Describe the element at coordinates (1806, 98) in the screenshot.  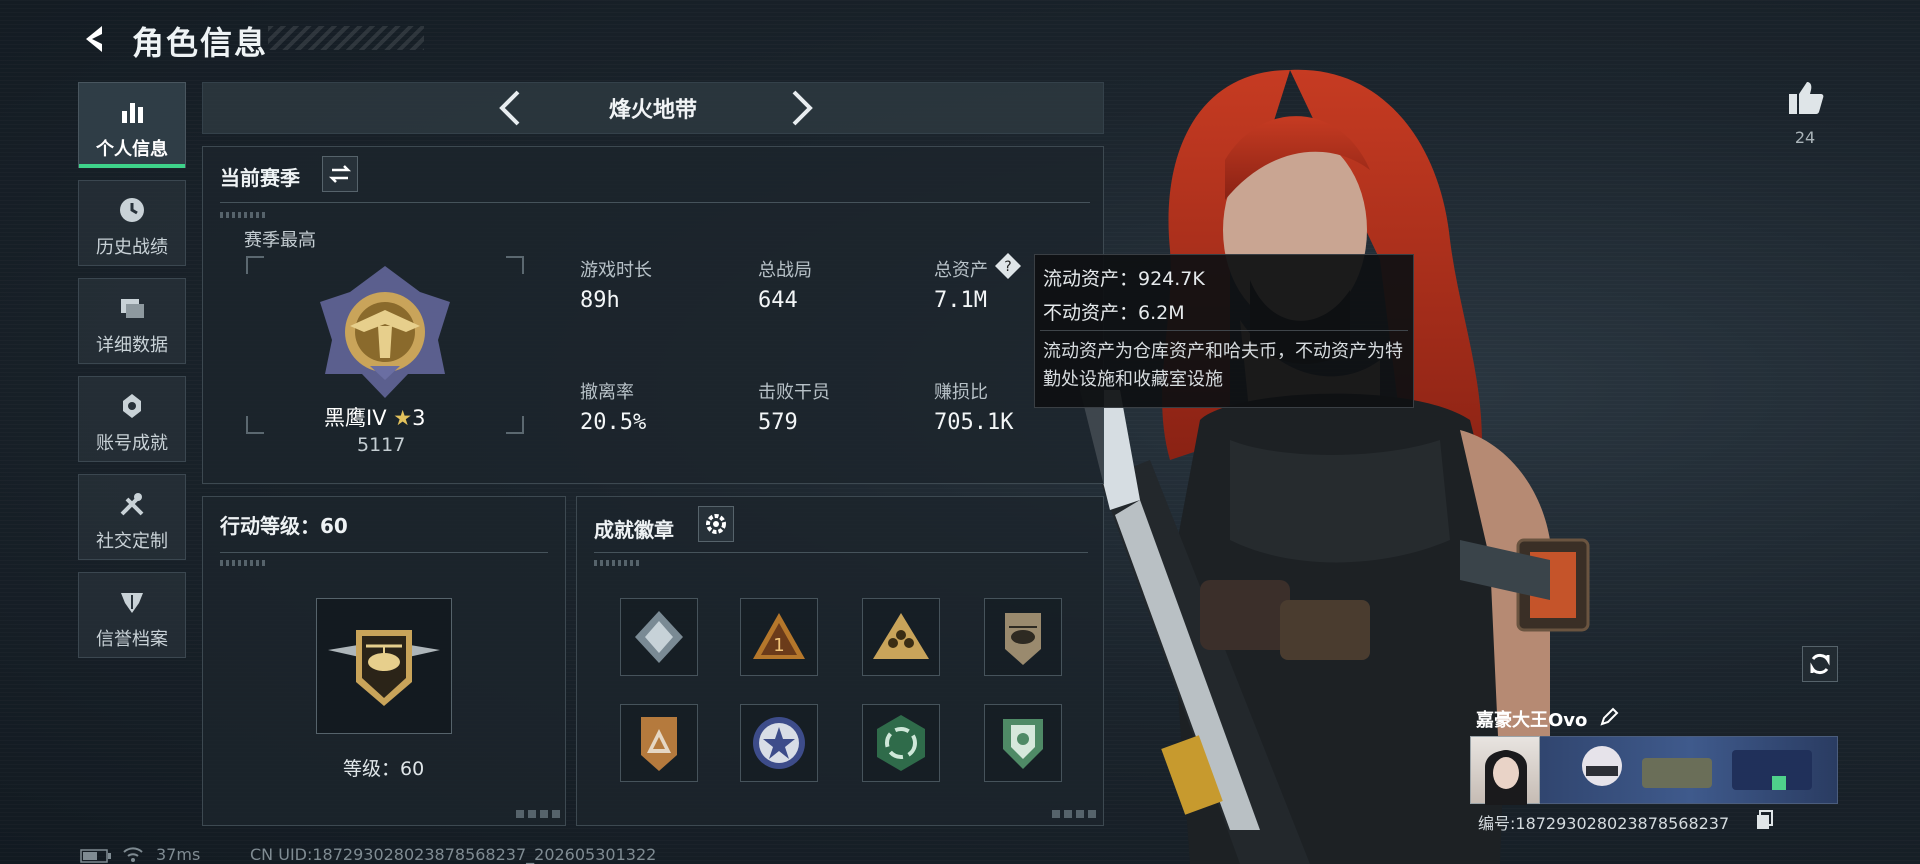
I see `like-thumb-icon` at that location.